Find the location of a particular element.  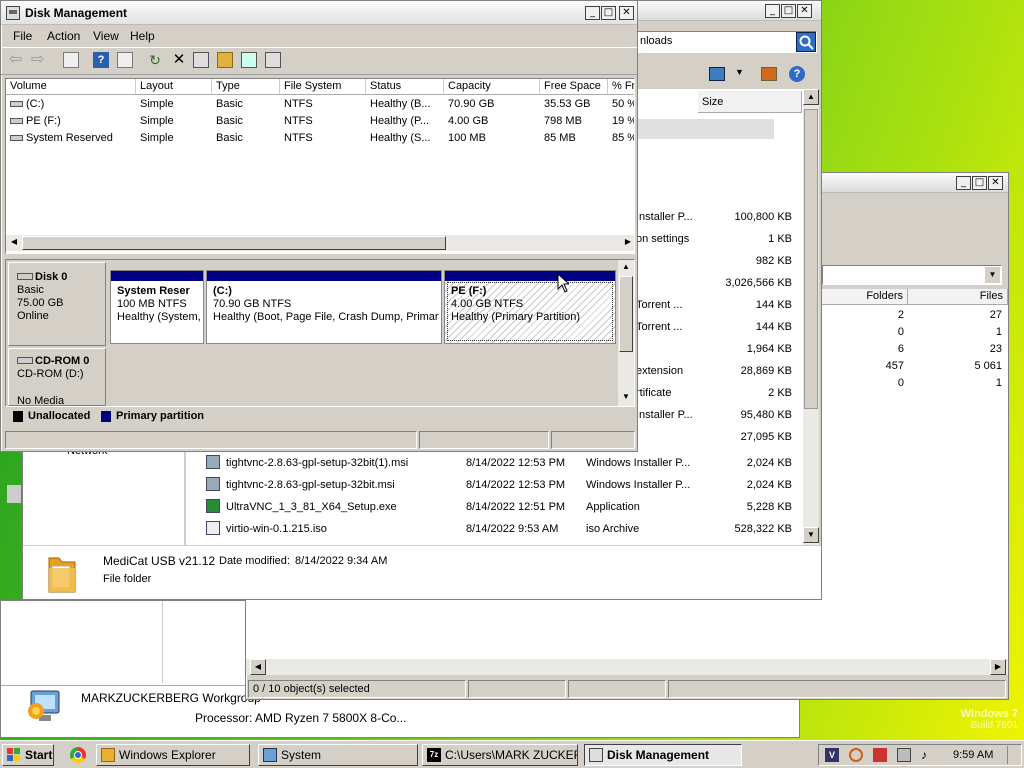

volume-hscrollbar: ◀ ▶ is located at coordinates (320, 243).